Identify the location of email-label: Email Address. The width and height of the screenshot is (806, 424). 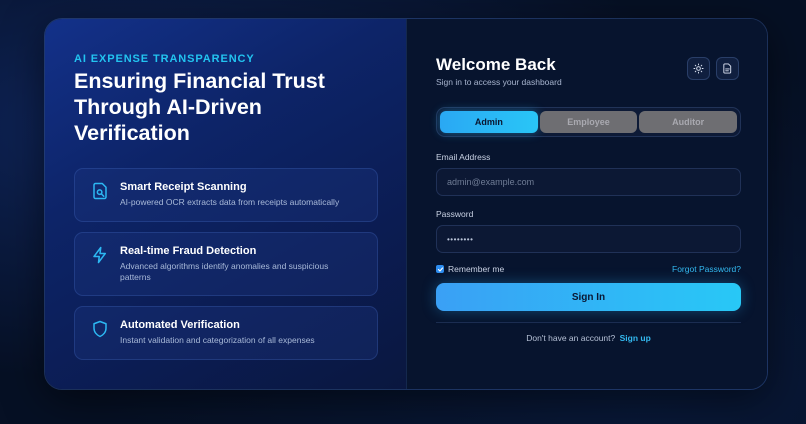
(463, 157).